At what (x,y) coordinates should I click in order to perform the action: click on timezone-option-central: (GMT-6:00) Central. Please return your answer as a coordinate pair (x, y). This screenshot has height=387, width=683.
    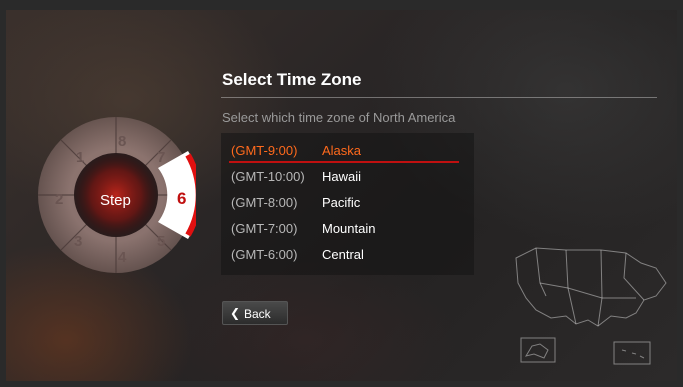
    Looking at the image, I should click on (347, 253).